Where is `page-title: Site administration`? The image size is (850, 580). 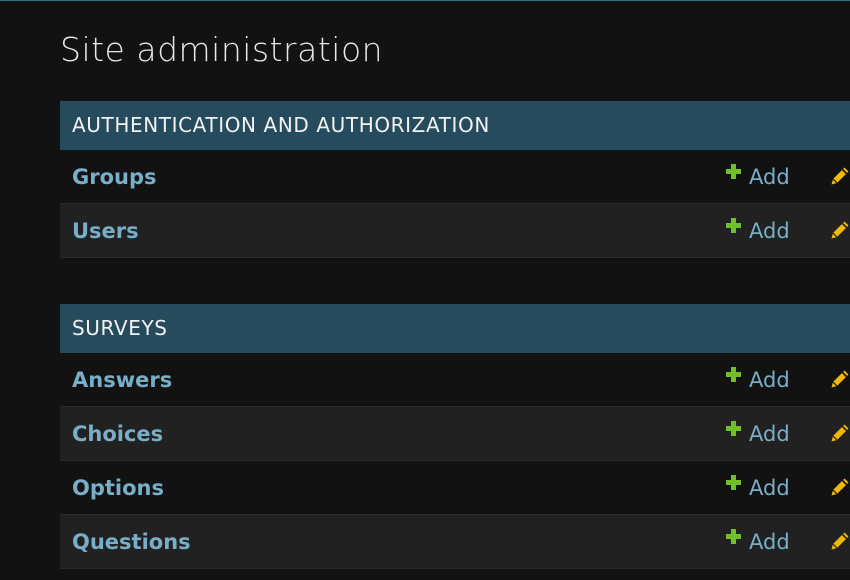
page-title: Site administration is located at coordinates (222, 49).